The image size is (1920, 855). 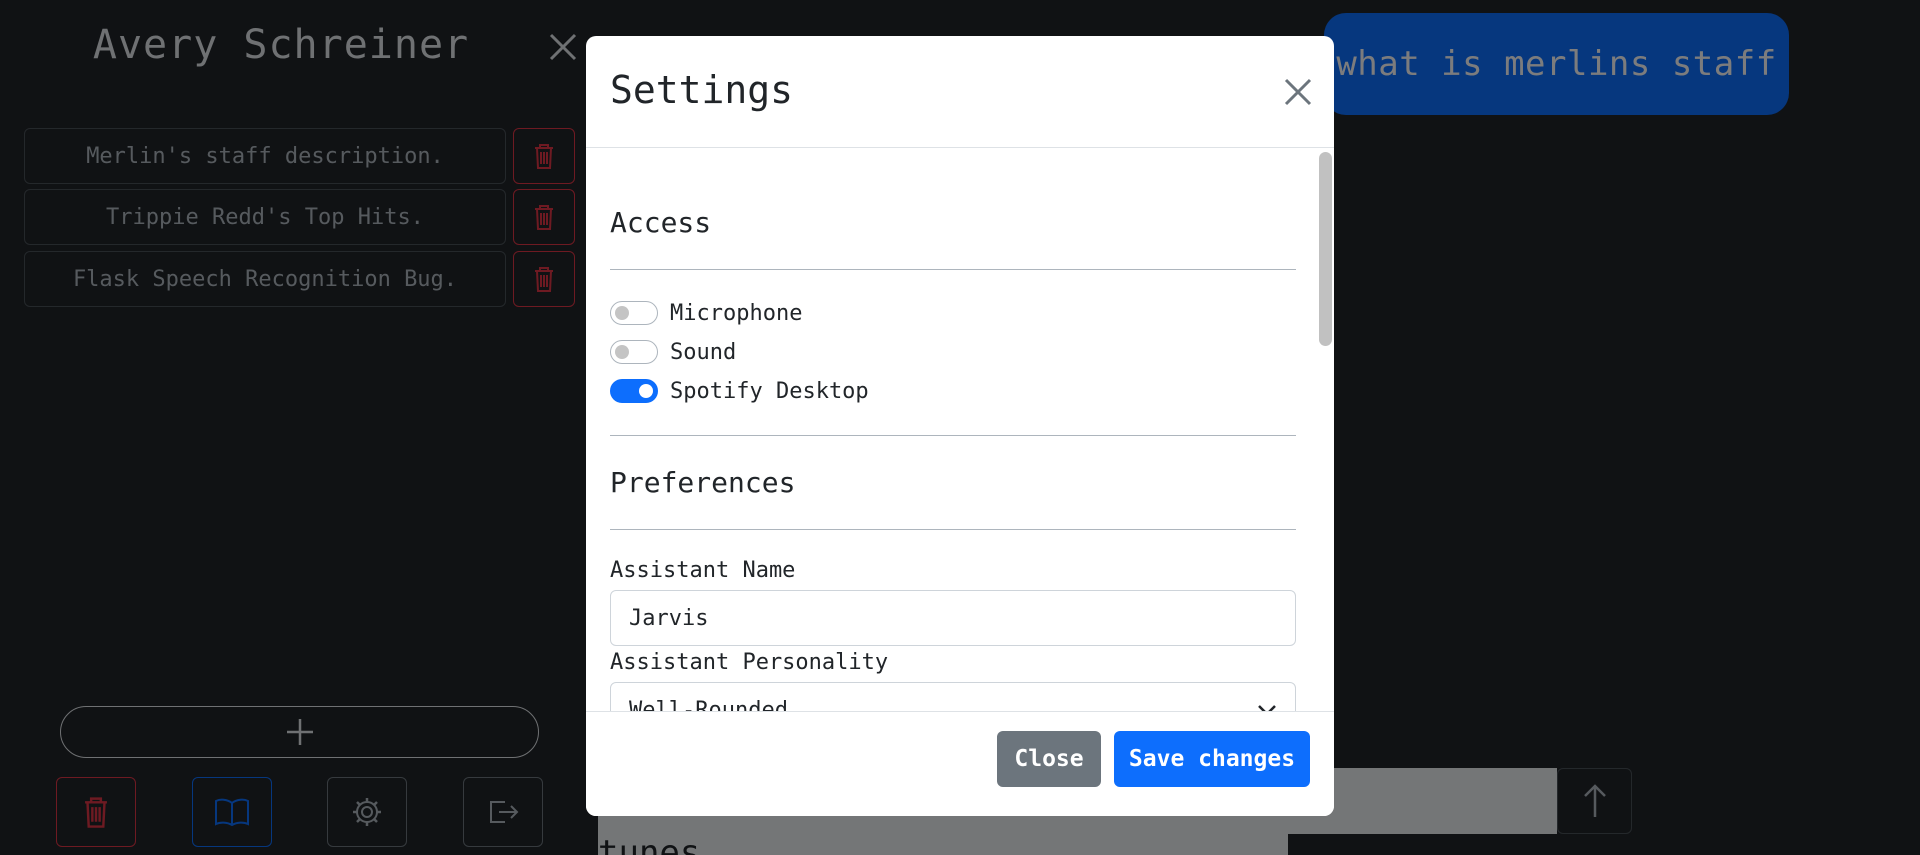 I want to click on microphone-toggle, so click(x=634, y=313).